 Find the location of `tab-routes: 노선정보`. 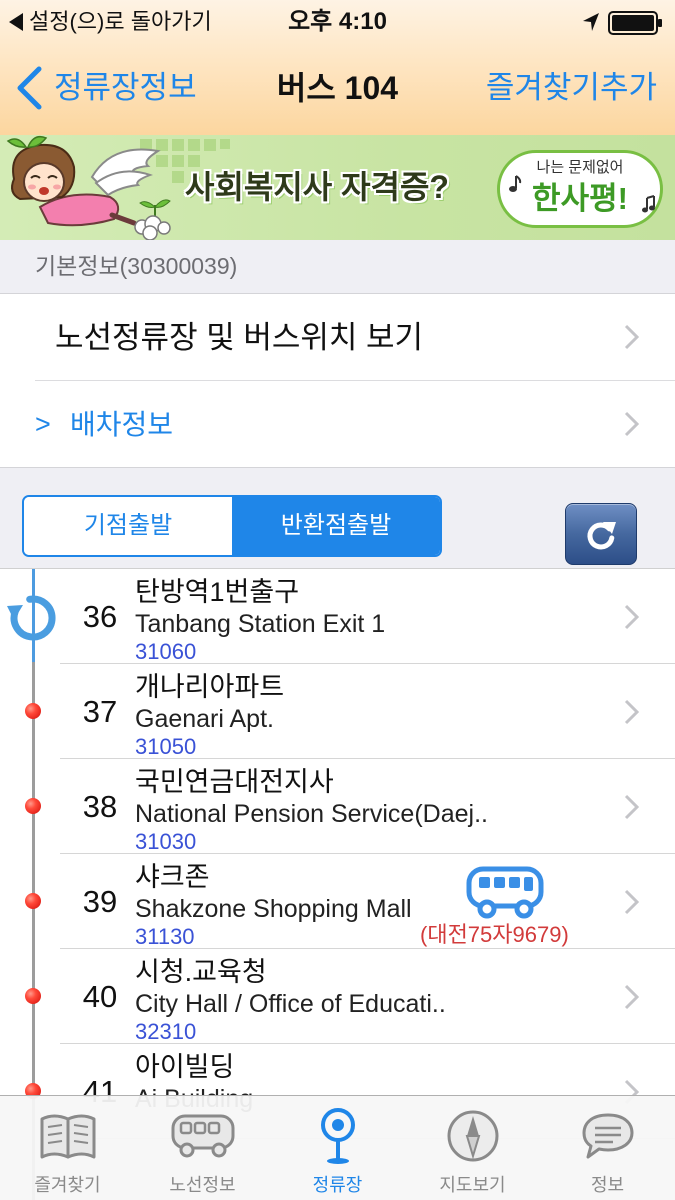

tab-routes: 노선정보 is located at coordinates (202, 1148).